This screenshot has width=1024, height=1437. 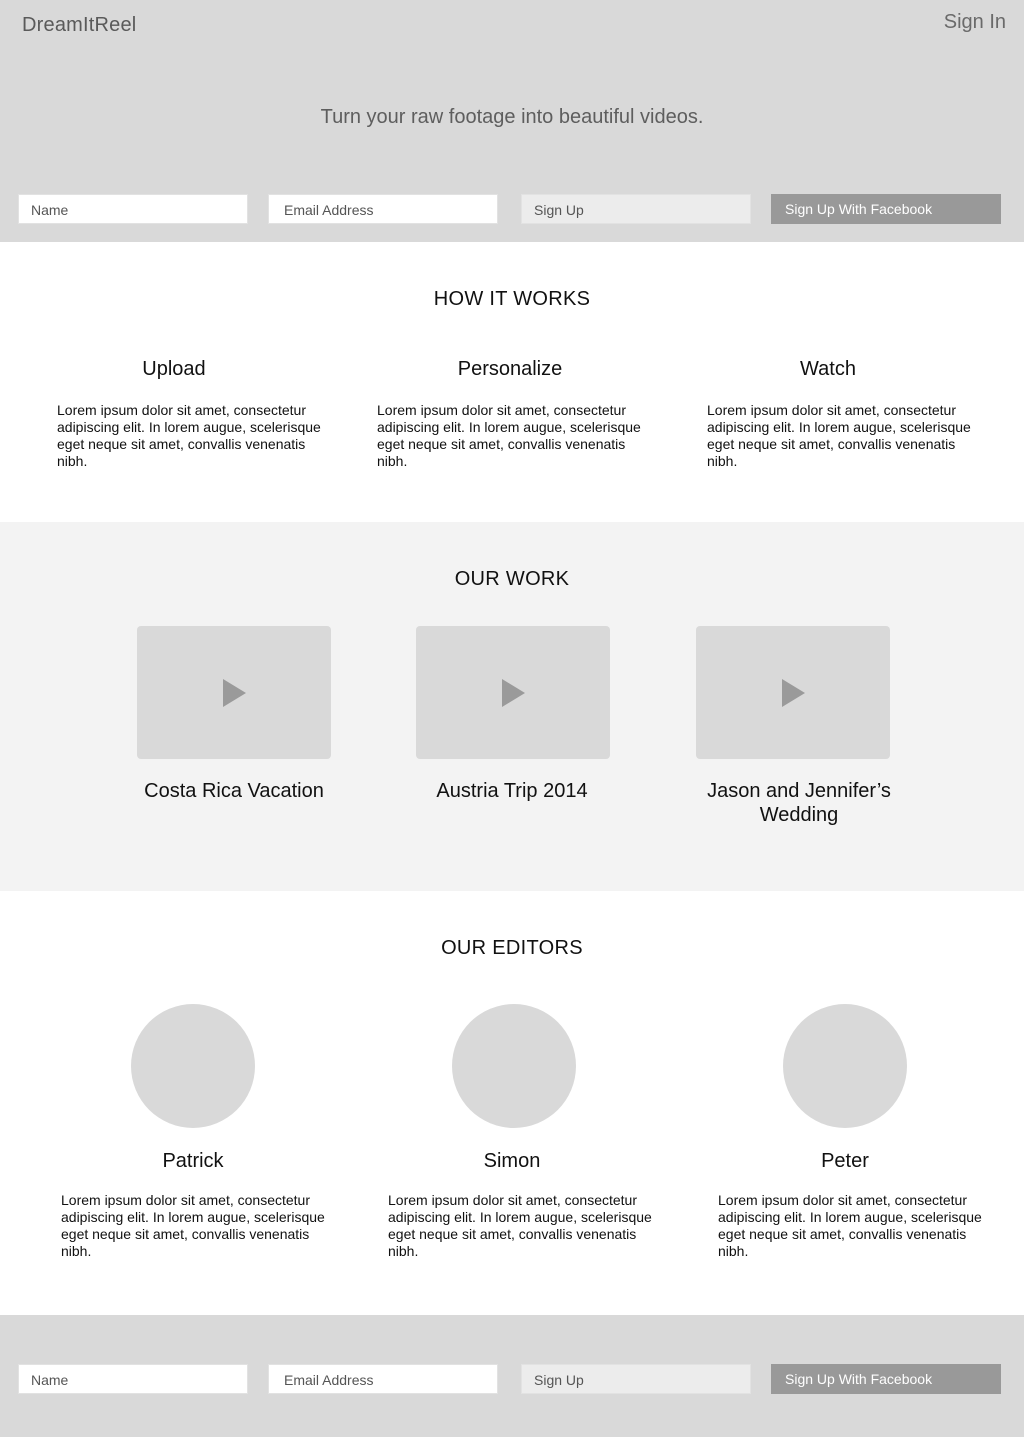 What do you see at coordinates (174, 369) in the screenshot?
I see `step-title-upload: Upload` at bounding box center [174, 369].